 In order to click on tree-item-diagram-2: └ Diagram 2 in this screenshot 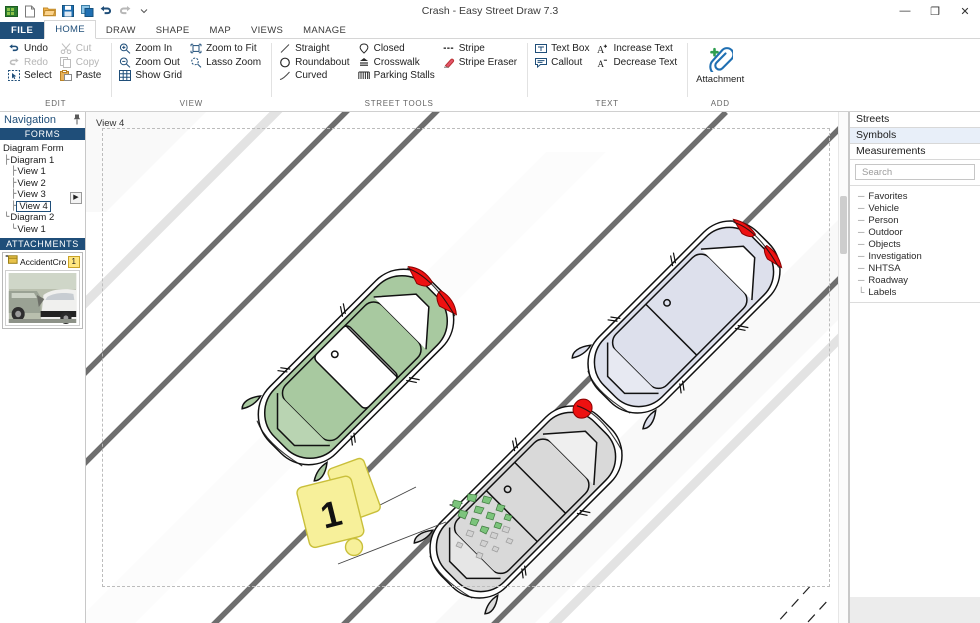, I will do `click(43, 218)`.